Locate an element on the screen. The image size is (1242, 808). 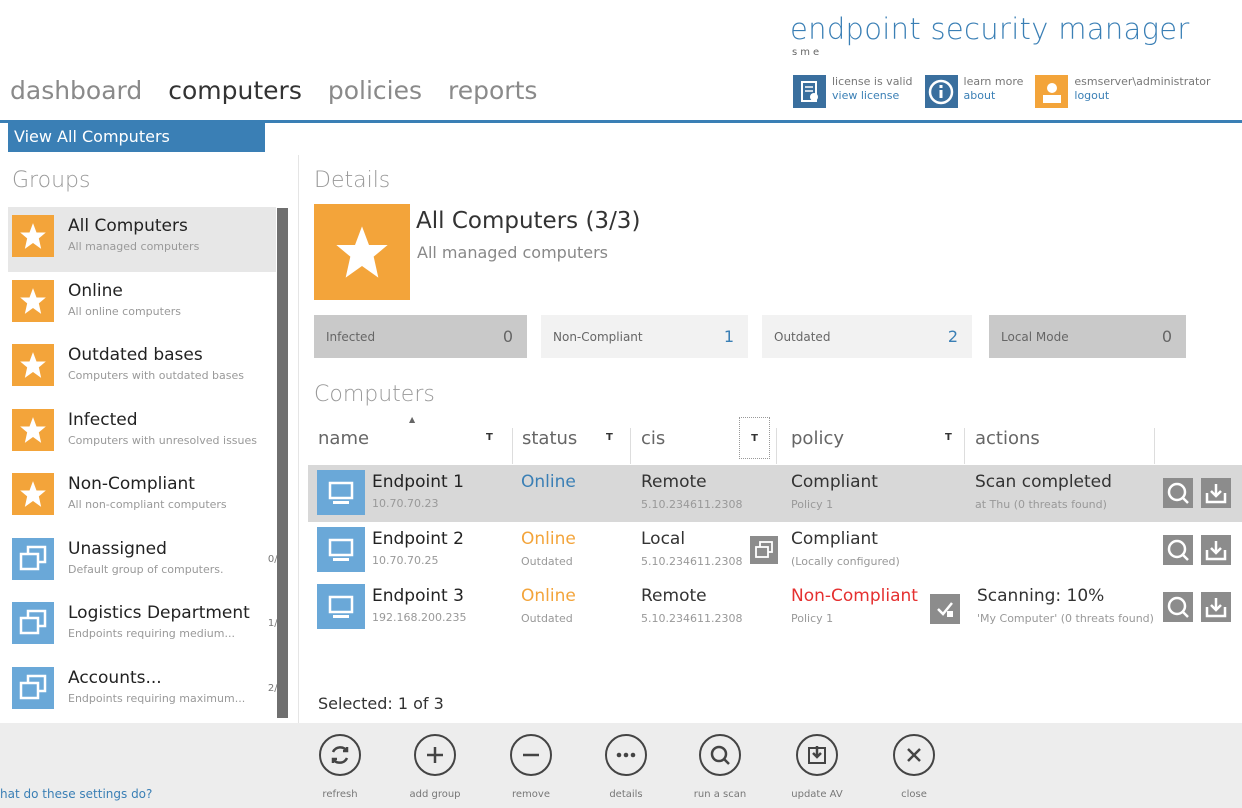
group-name: Online is located at coordinates (95, 290).